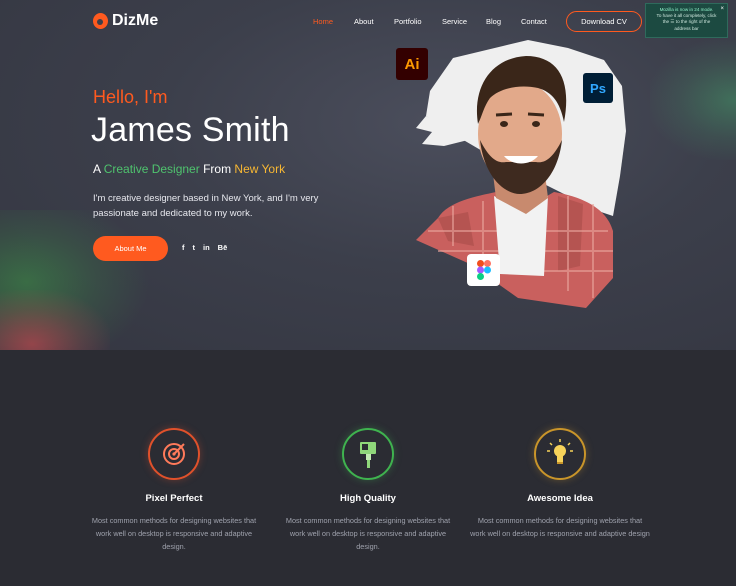 Image resolution: width=736 pixels, height=586 pixels. I want to click on facebook-icon: f, so click(183, 247).